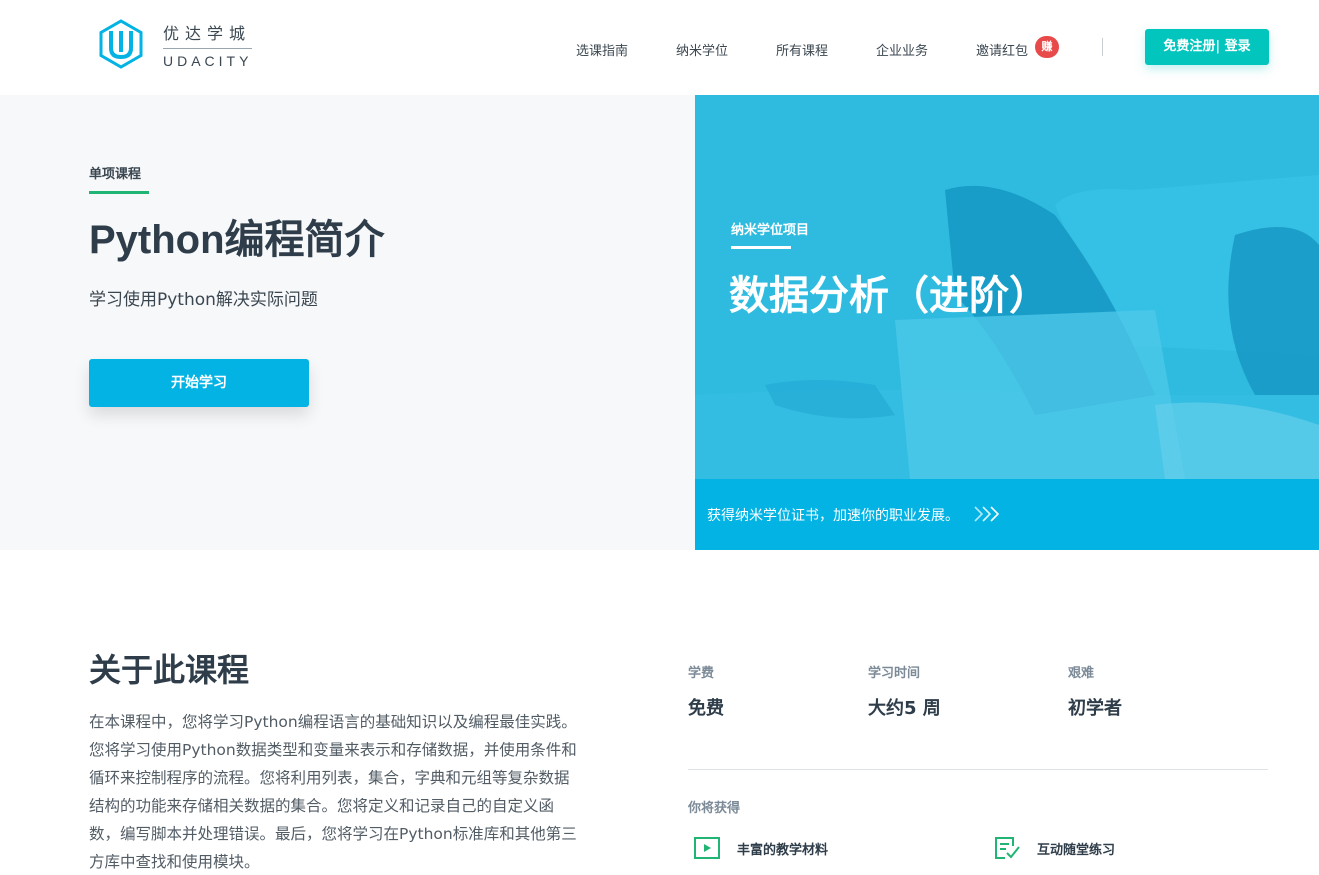 The height and width of the screenshot is (875, 1319). I want to click on course-type-underline, so click(119, 192).